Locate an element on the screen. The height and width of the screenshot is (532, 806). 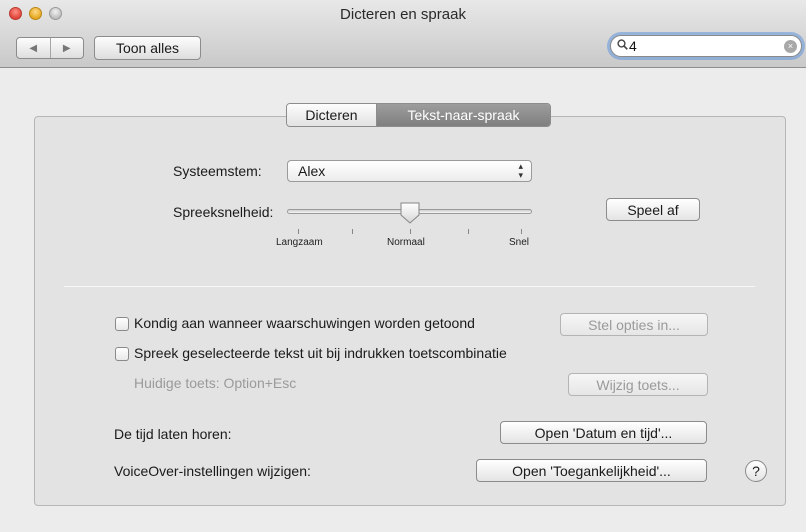
voiceover-label: VoiceOver-instellingen wijzigen: is located at coordinates (212, 471).